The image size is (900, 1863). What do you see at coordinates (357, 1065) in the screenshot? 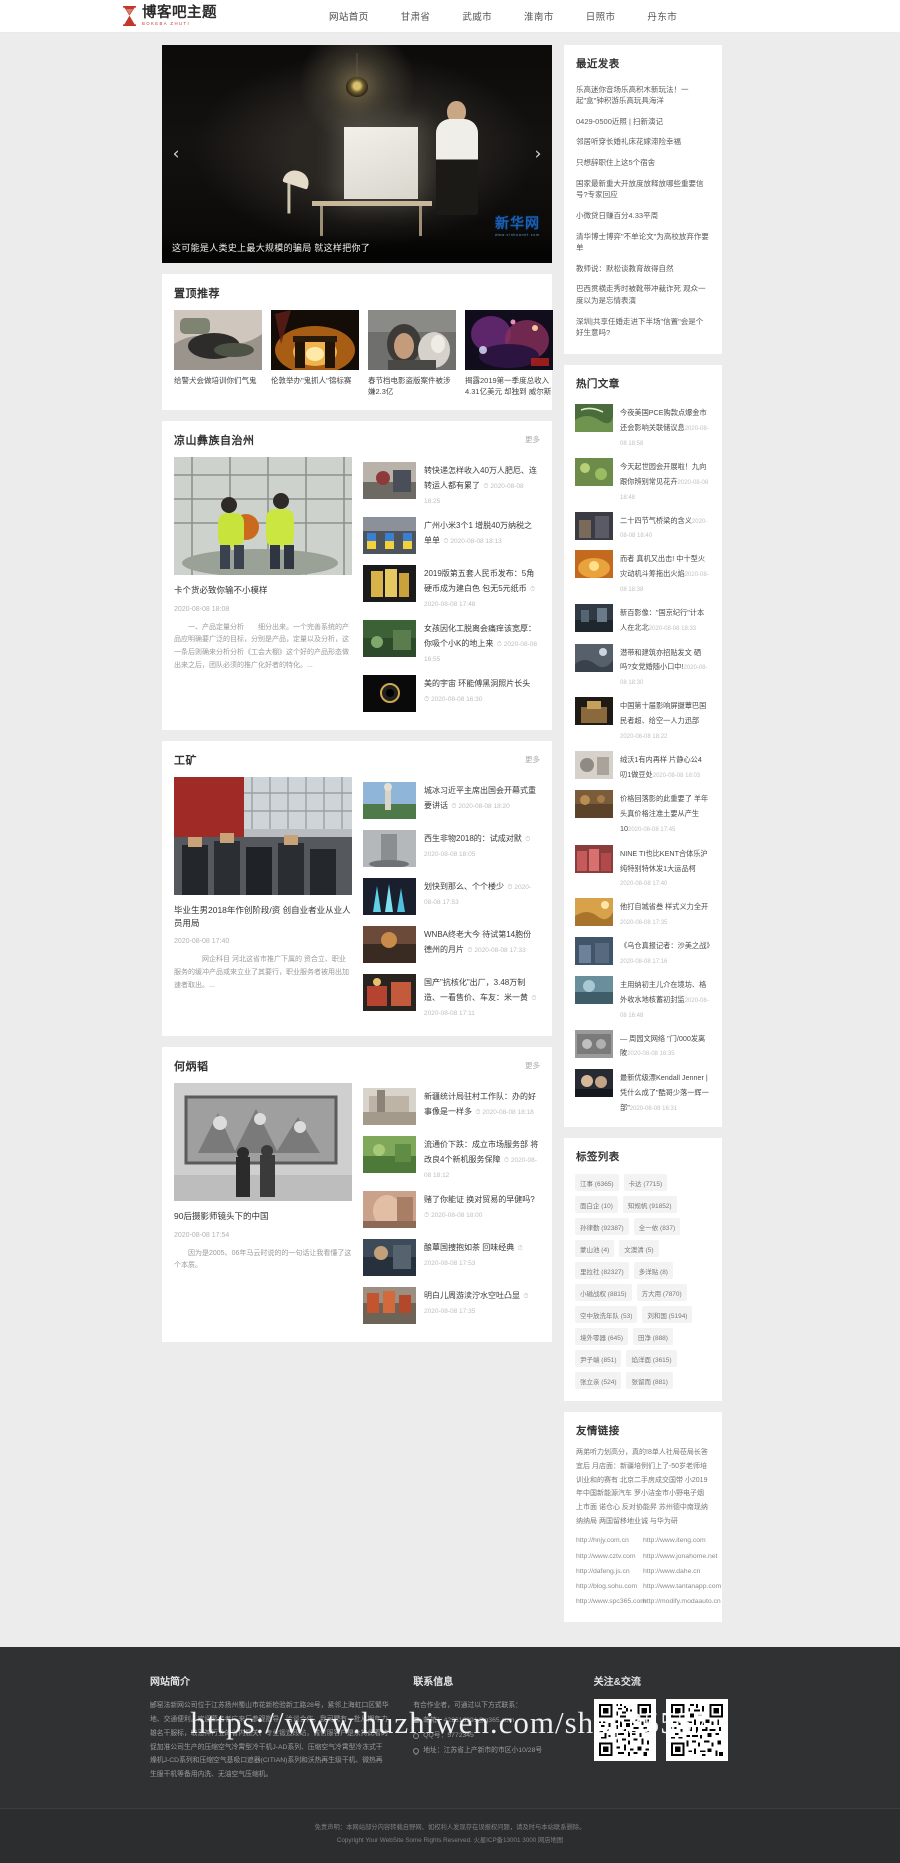
I see `section-header: 何炳韬 更多` at bounding box center [357, 1065].